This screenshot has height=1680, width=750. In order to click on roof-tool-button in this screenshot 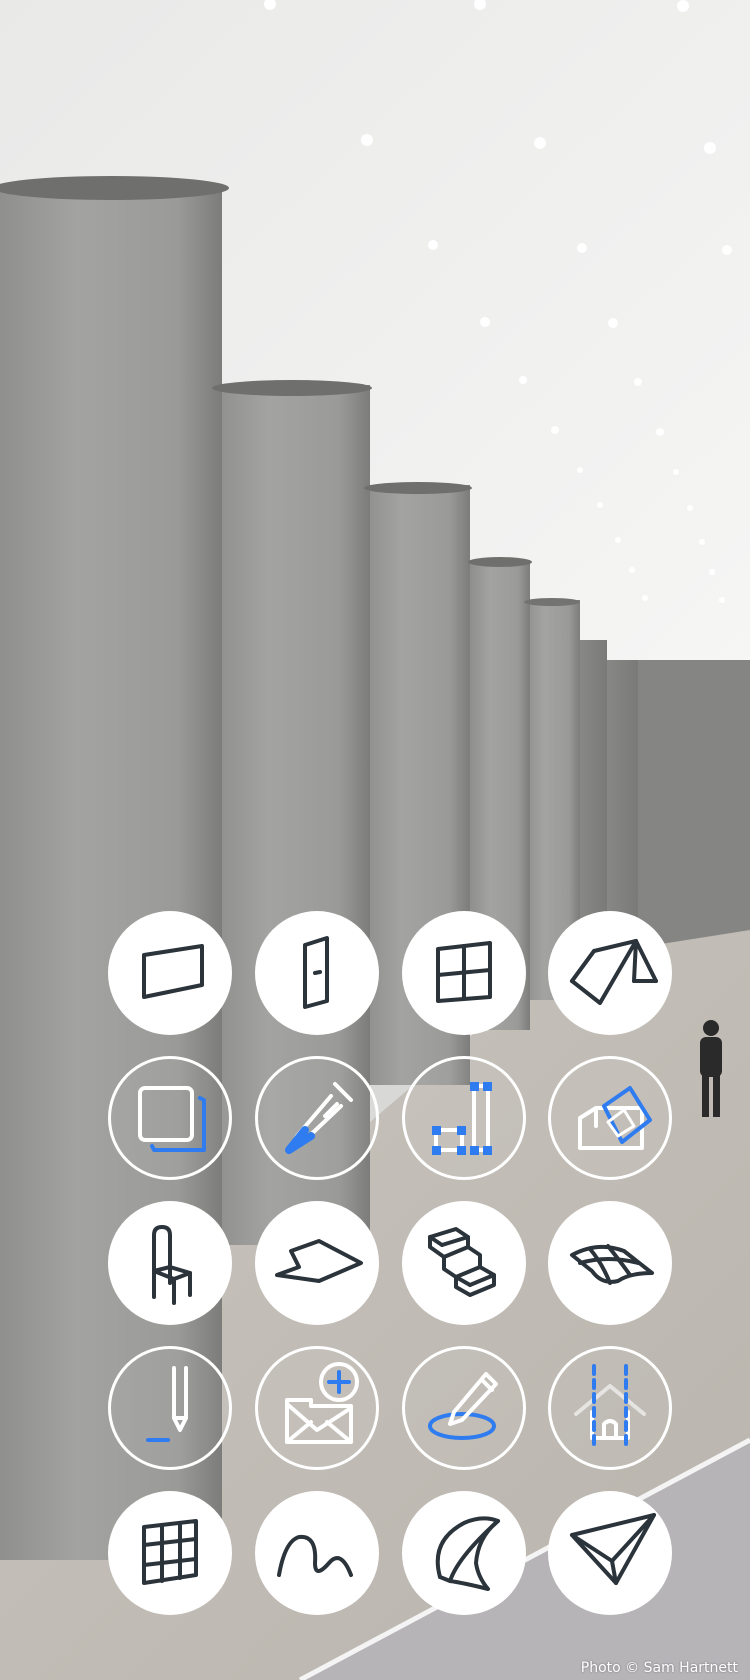, I will do `click(610, 973)`.